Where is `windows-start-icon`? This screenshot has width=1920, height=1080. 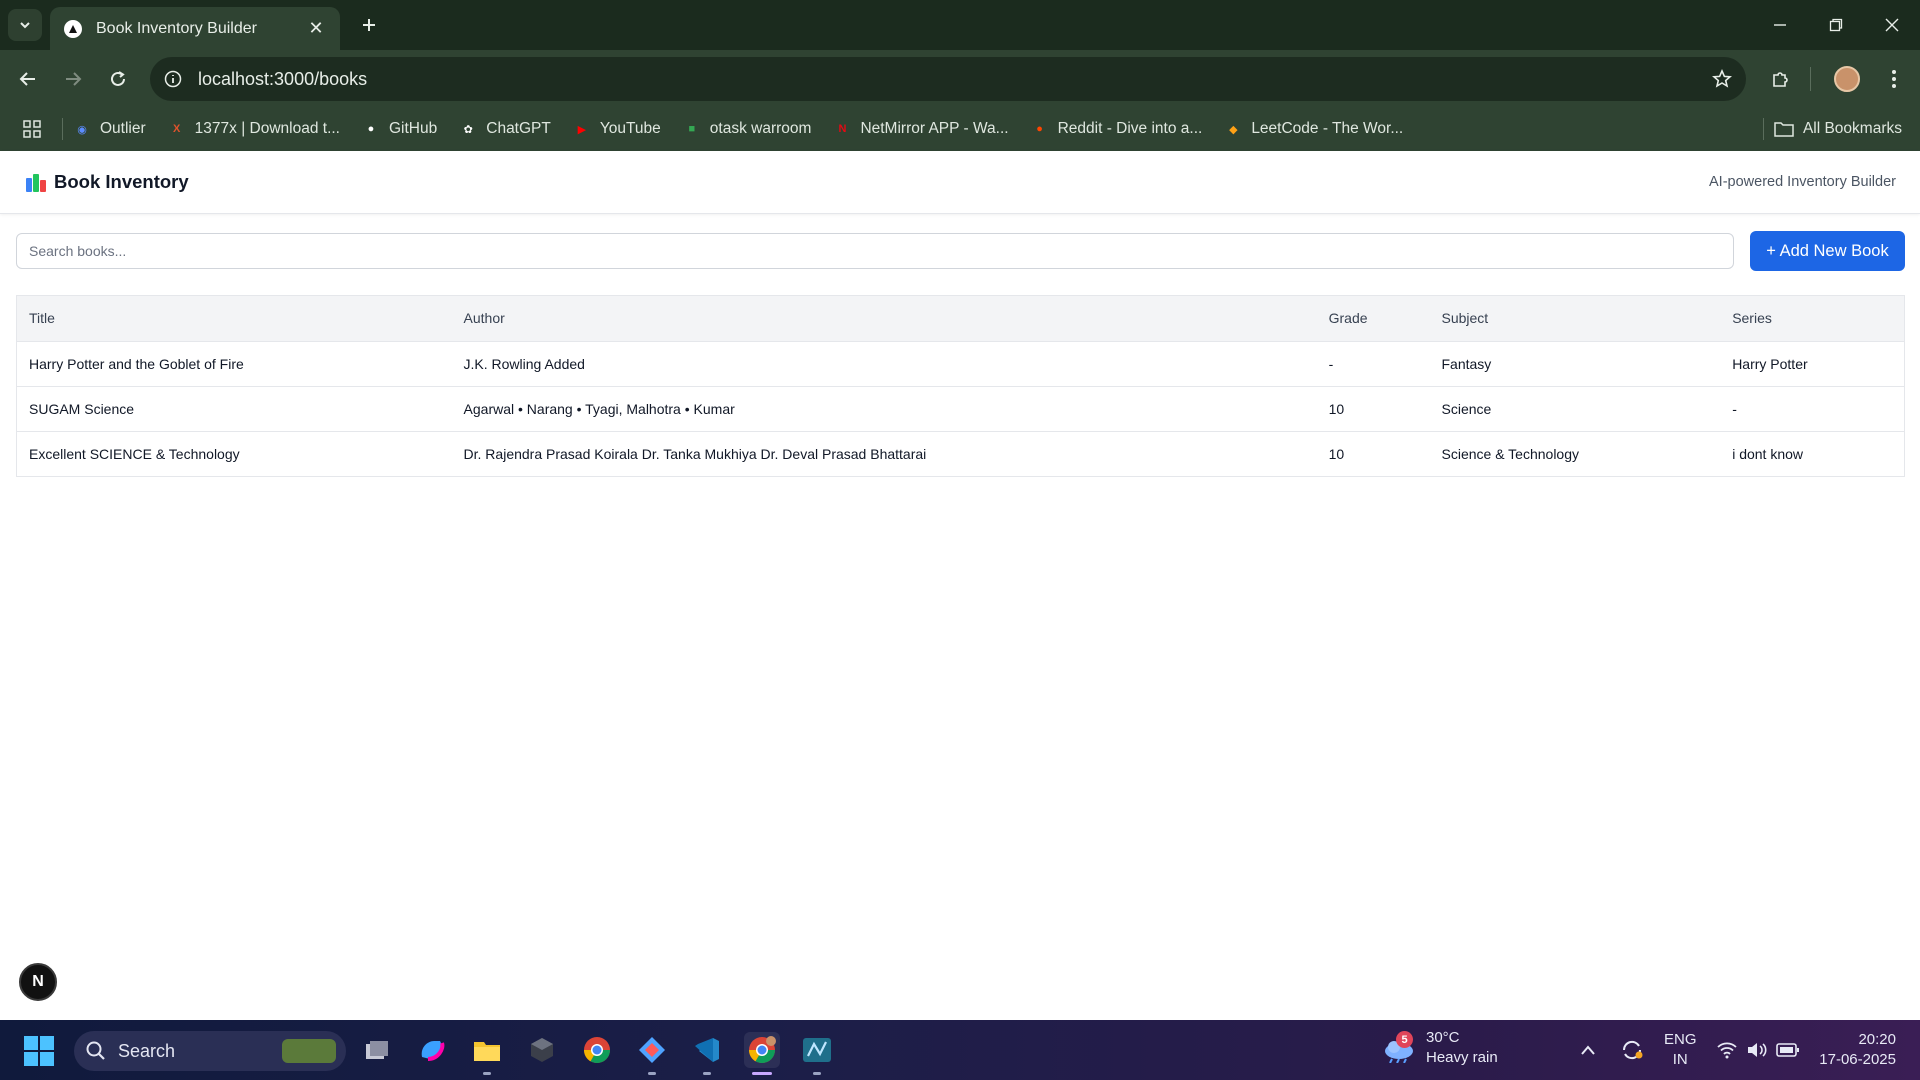 windows-start-icon is located at coordinates (39, 1051).